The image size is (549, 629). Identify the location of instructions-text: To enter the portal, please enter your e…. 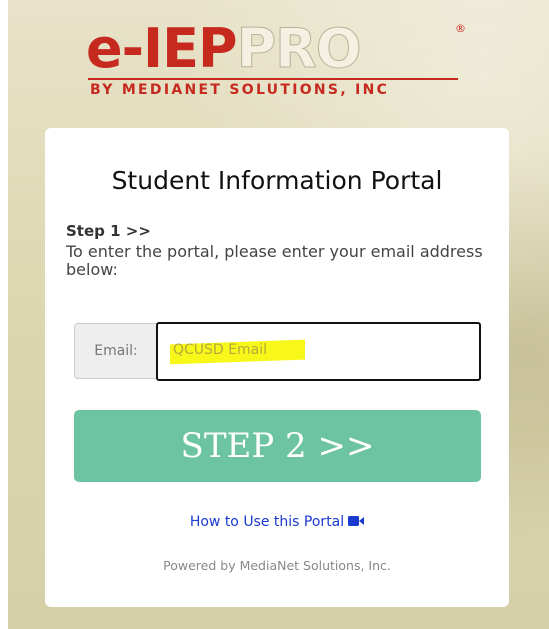
(274, 260).